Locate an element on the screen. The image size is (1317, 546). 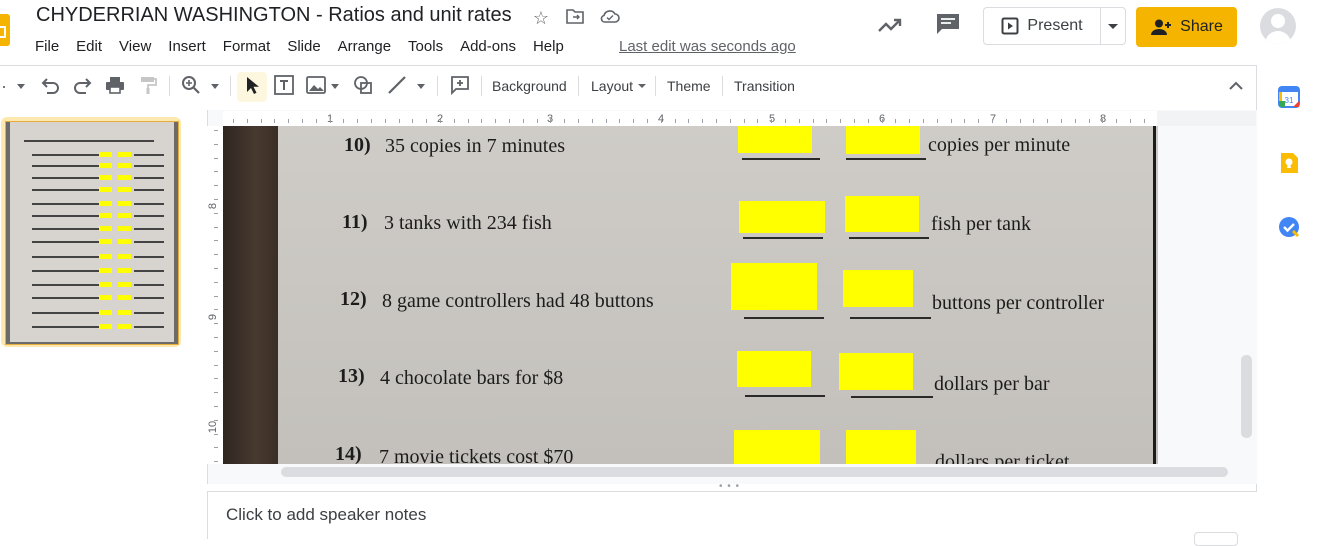
insert-image-icon is located at coordinates (316, 86).